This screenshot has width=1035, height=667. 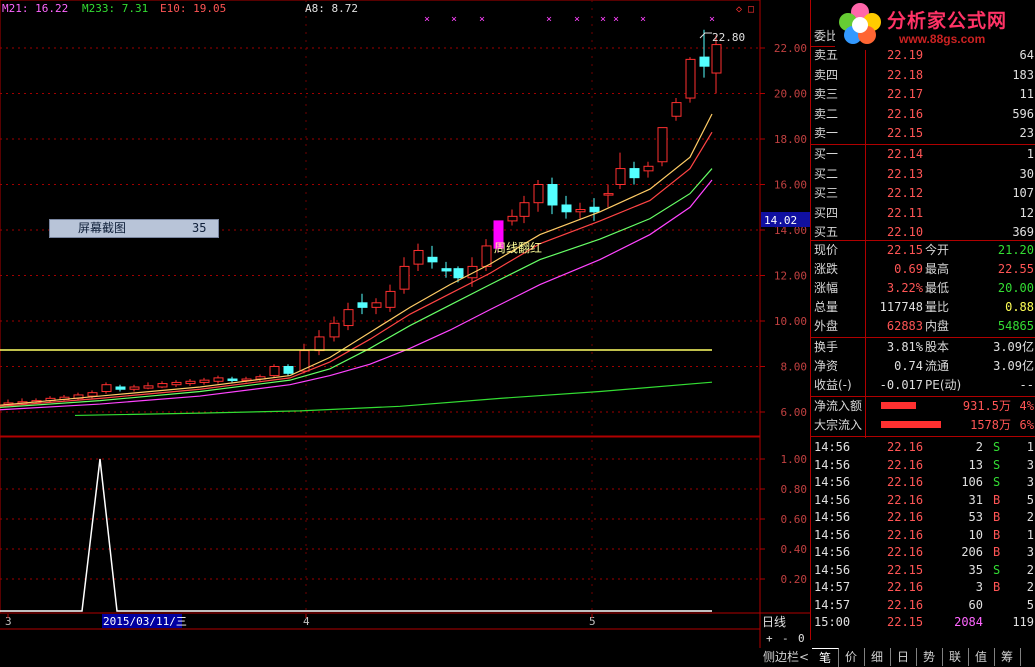 I want to click on bottom-tab-bar: 侧边栏< 笔价细日势联值筹, so click(x=897, y=657).